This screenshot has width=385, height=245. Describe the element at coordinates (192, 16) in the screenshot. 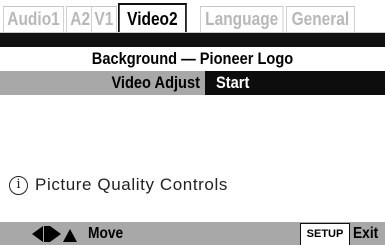

I see `tab-bar: Audio1 A2 V1 Language General Video2` at that location.